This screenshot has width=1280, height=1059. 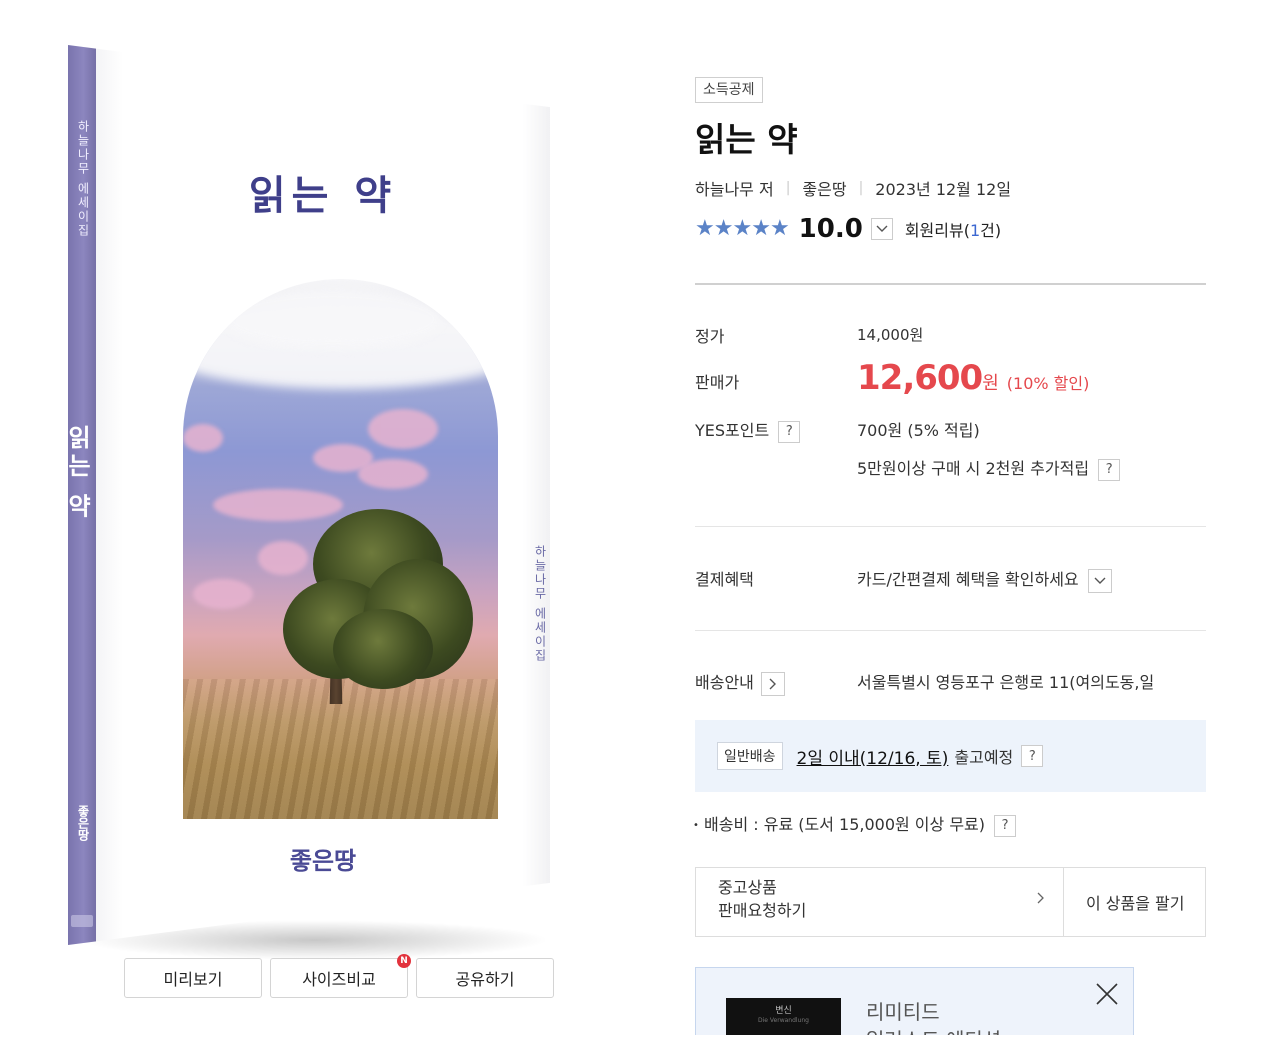 I want to click on shipping-fee-group: • 배송비 : 유료 (도서 15,000원 이상 무료) ?, so click(x=855, y=824).